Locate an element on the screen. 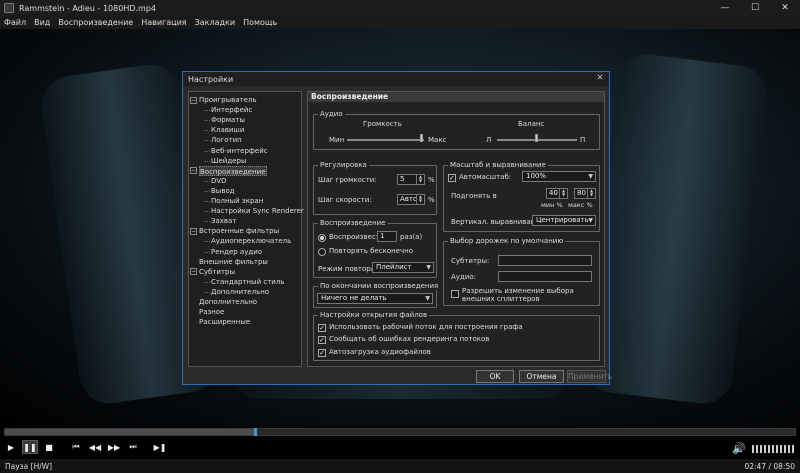 This screenshot has width=800, height=473. autoscale-checkbox: ✓ is located at coordinates (452, 178).